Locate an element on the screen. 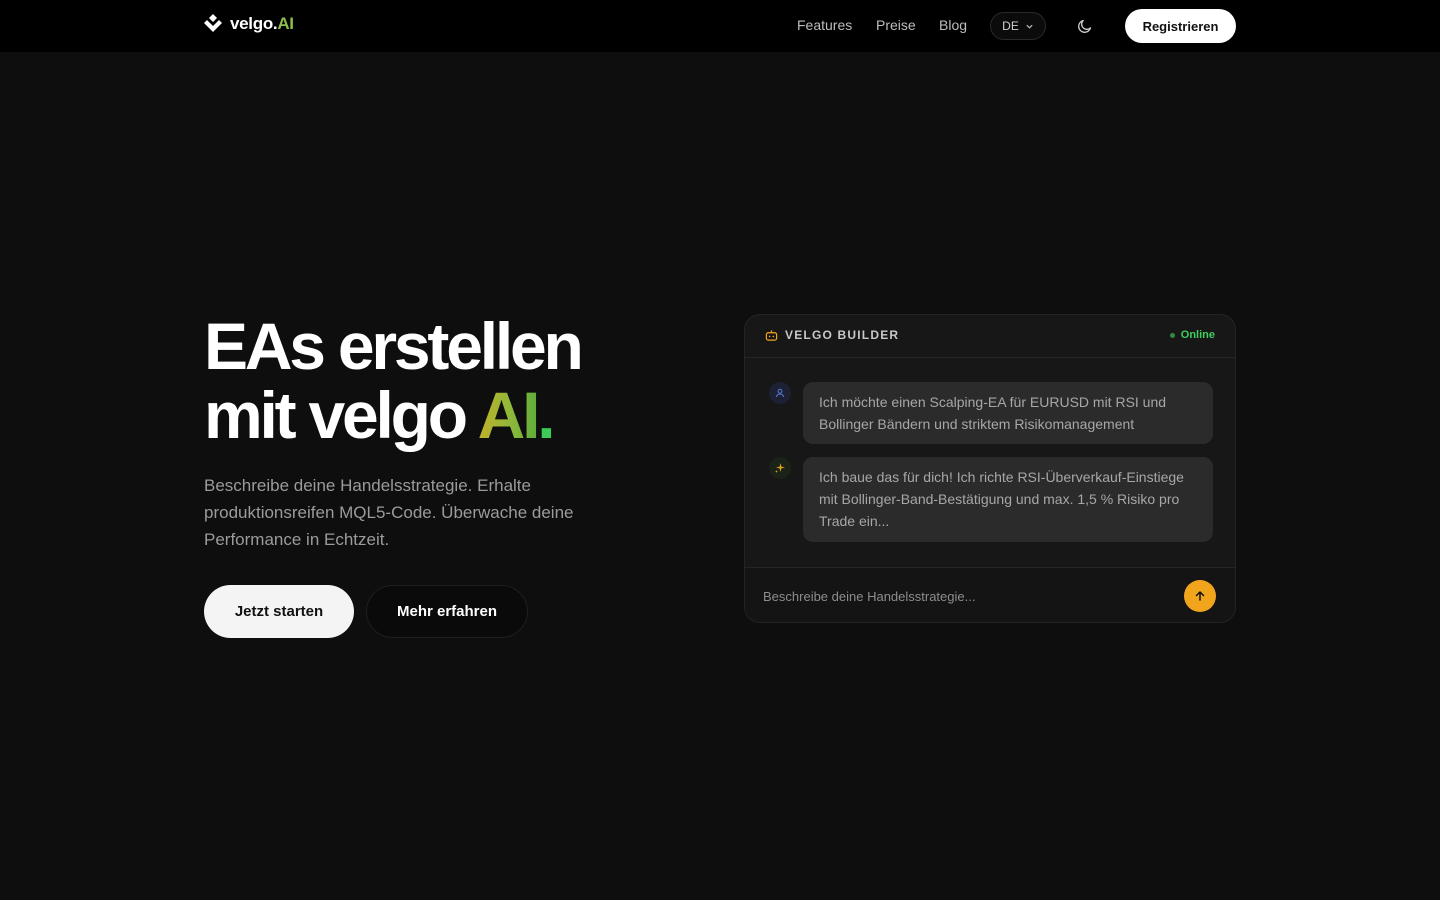 Image resolution: width=1440 pixels, height=900 pixels. sparkle-icon is located at coordinates (780, 468).